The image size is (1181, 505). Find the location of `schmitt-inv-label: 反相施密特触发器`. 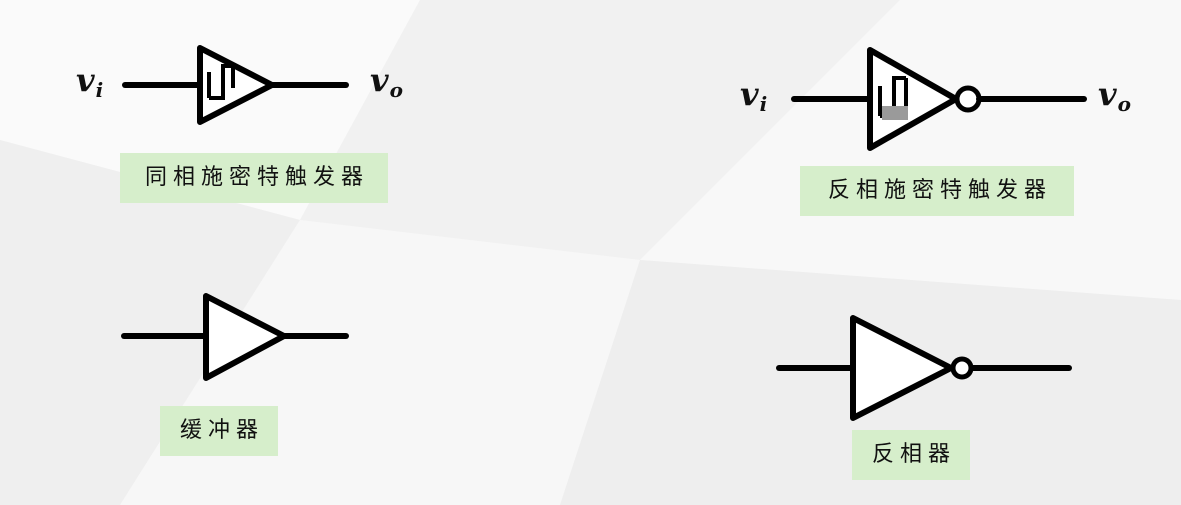

schmitt-inv-label: 反相施密特触发器 is located at coordinates (937, 191).